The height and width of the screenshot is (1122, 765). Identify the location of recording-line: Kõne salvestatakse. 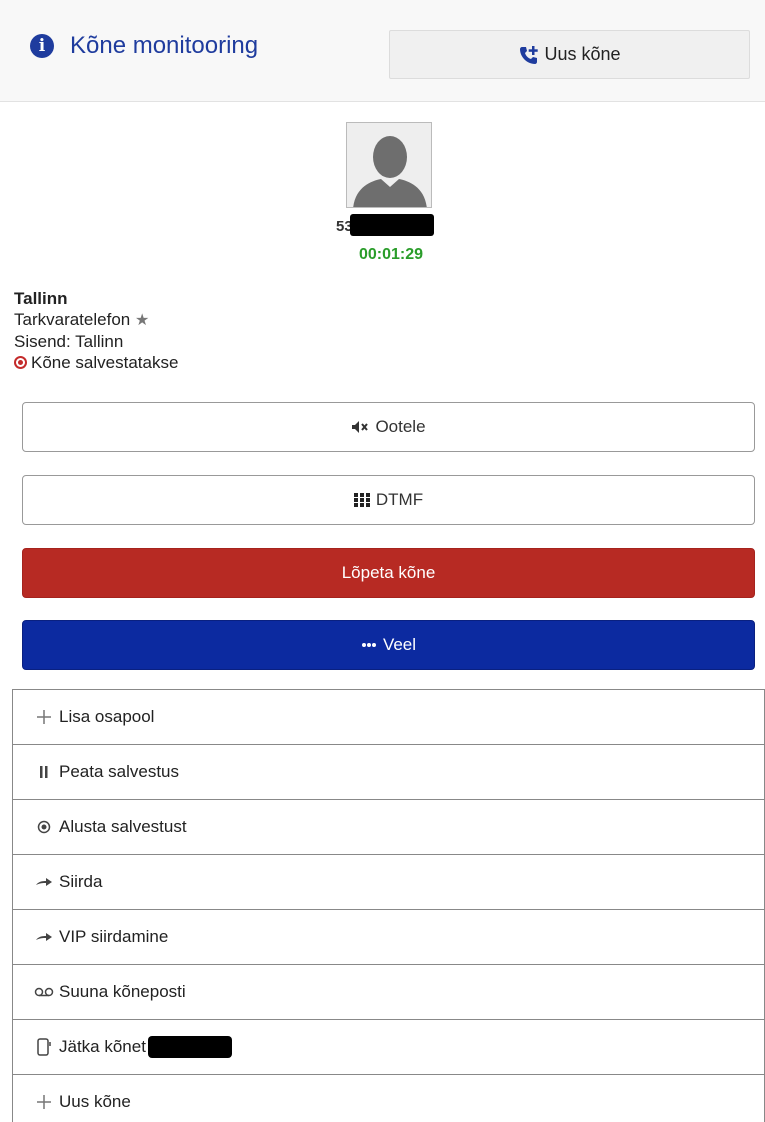
(96, 362).